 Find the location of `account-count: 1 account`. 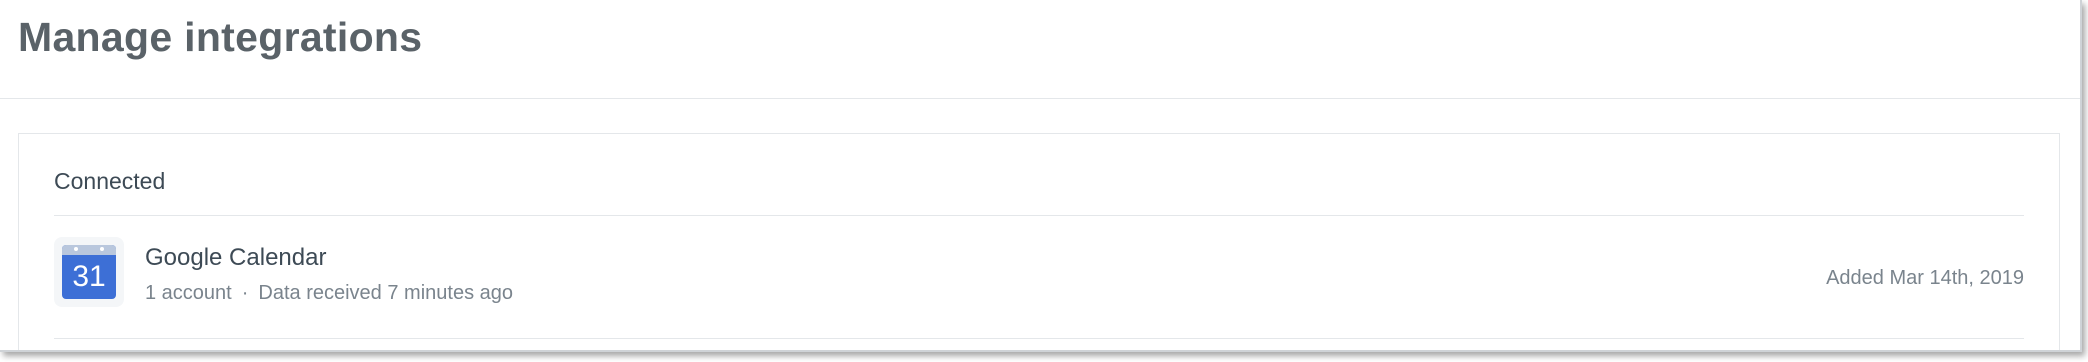

account-count: 1 account is located at coordinates (188, 293).